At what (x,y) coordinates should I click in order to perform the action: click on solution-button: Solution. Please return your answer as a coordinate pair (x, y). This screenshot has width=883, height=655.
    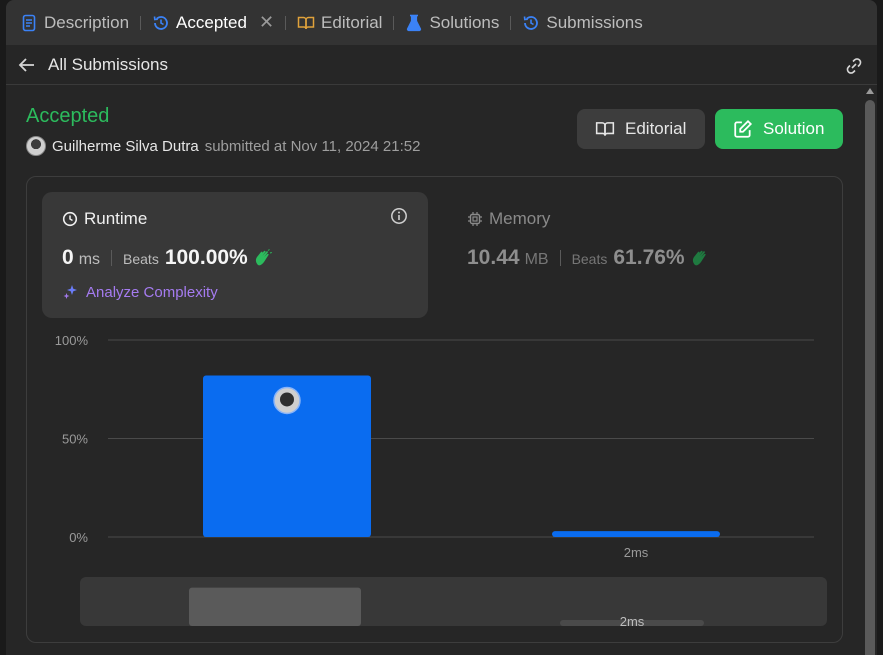
    Looking at the image, I should click on (779, 129).